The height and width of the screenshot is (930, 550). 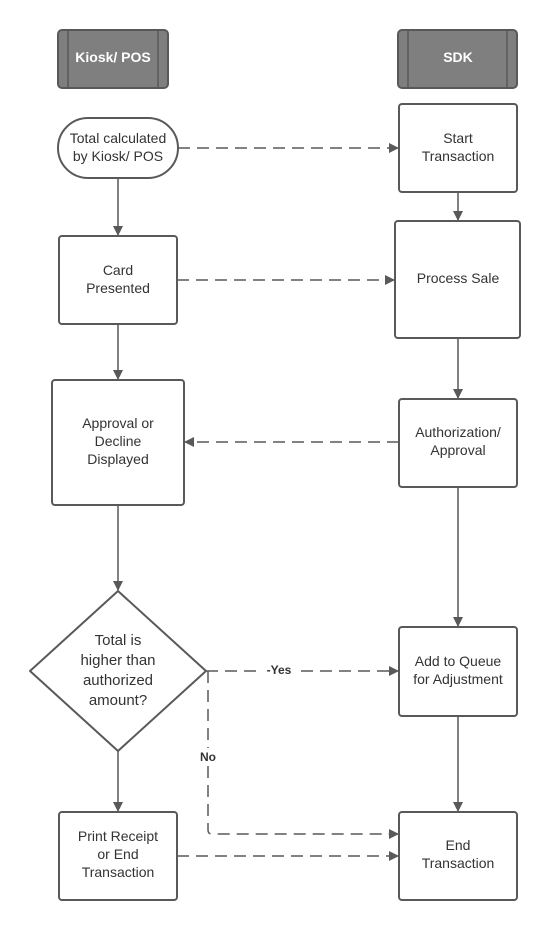 I want to click on edge-label-no: No, so click(x=208, y=757).